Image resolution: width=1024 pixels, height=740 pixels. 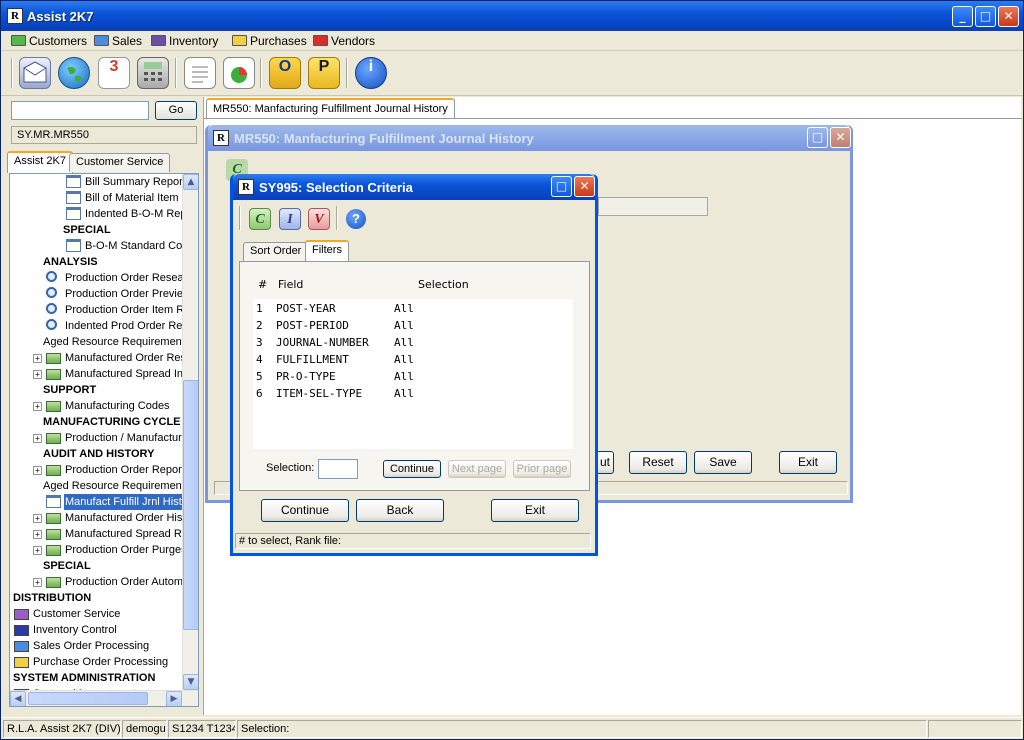 I want to click on tree-item: + Manufactured Spread Inqu, so click(x=96, y=374).